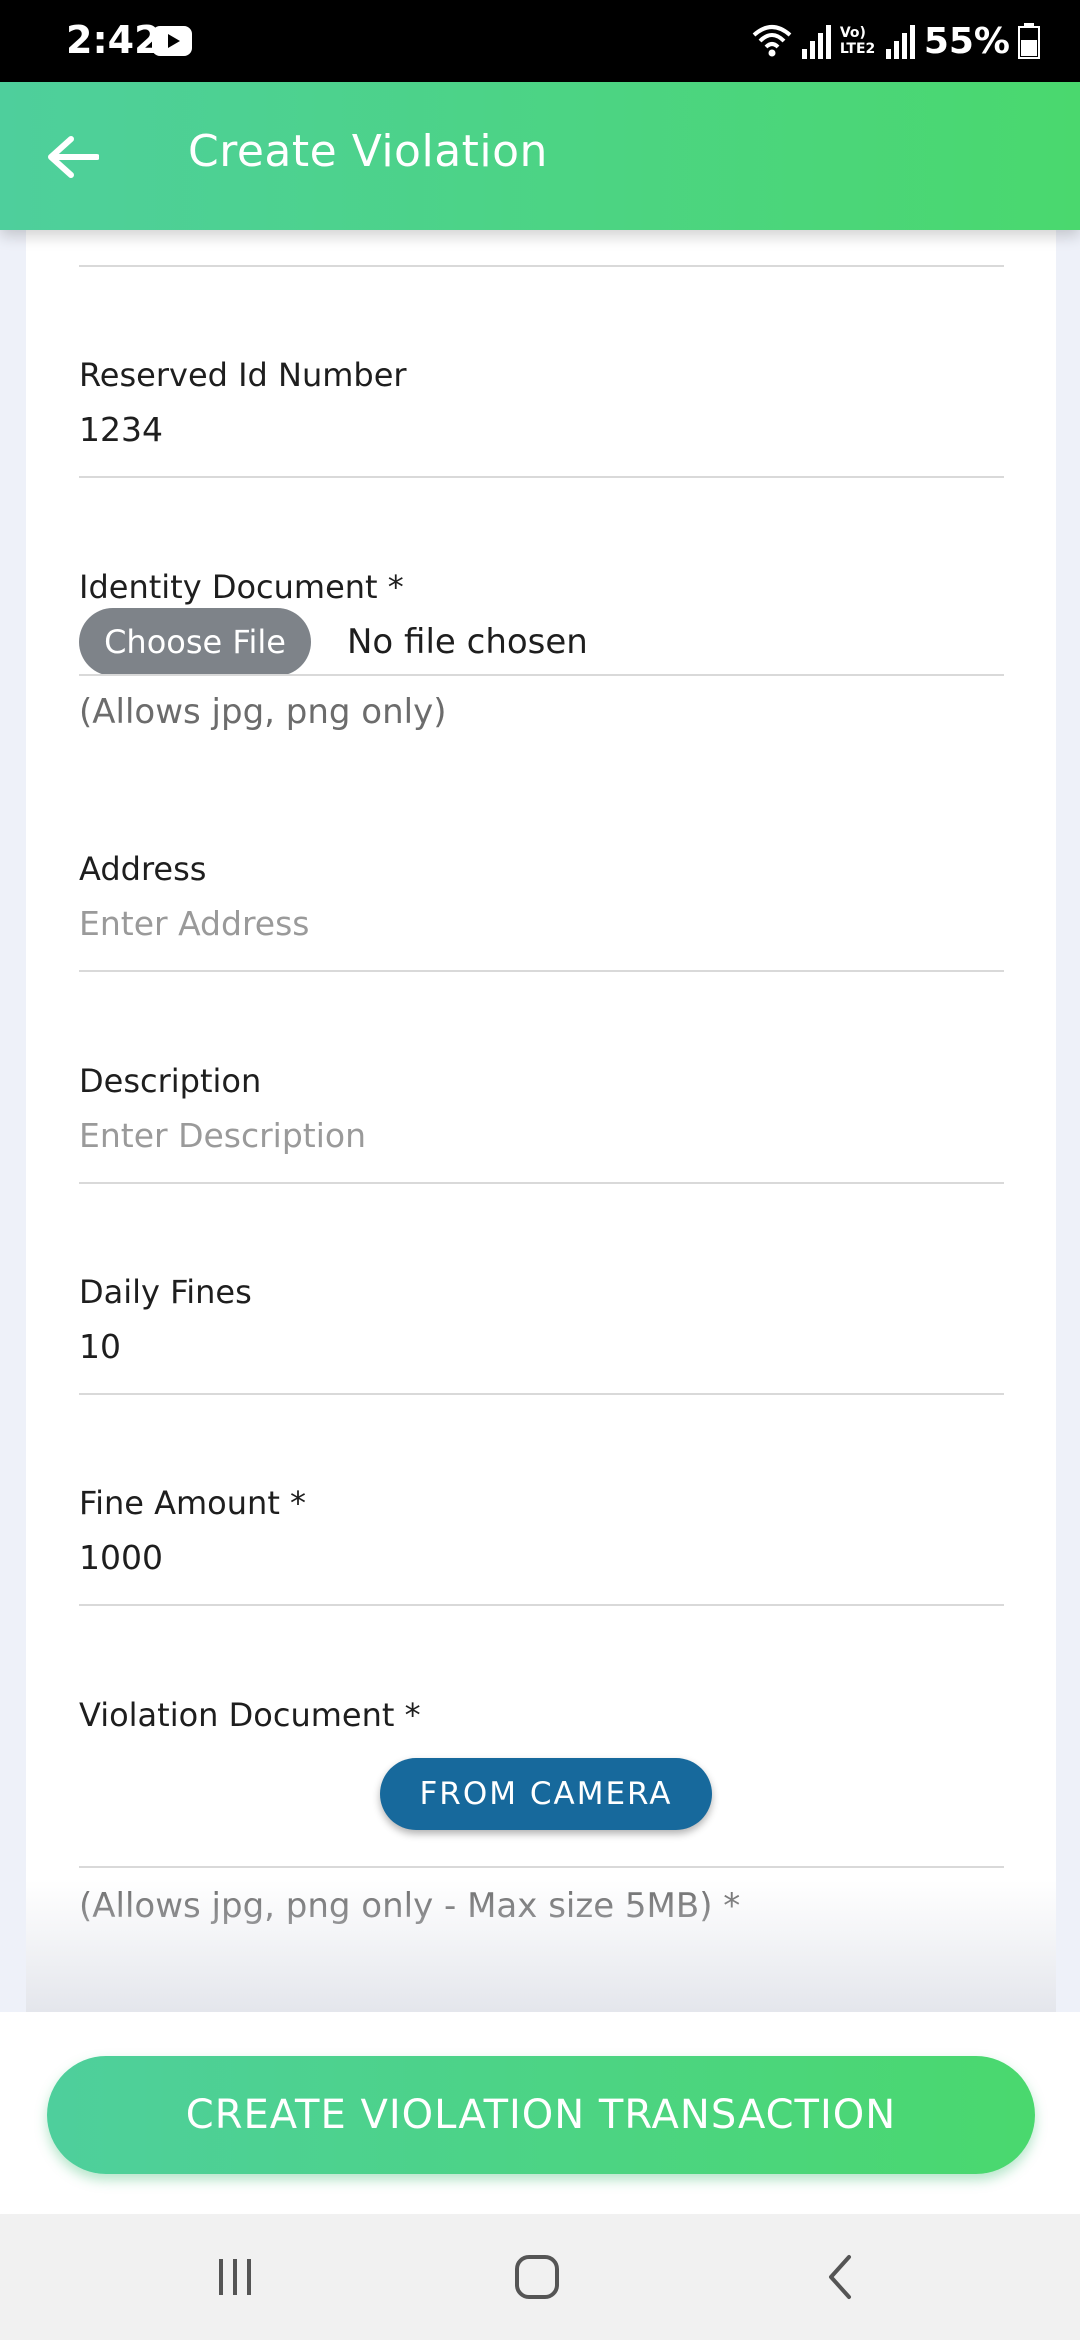 The height and width of the screenshot is (2340, 1080). What do you see at coordinates (541, 266) in the screenshot?
I see `previous-field-underline` at bounding box center [541, 266].